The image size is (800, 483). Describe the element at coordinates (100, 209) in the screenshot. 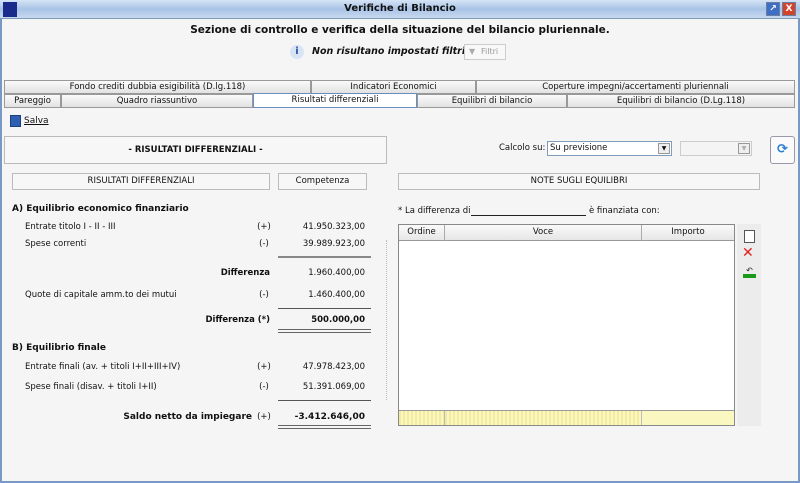

I see `section-a-title: A) Equilibrio economico finanziario` at that location.